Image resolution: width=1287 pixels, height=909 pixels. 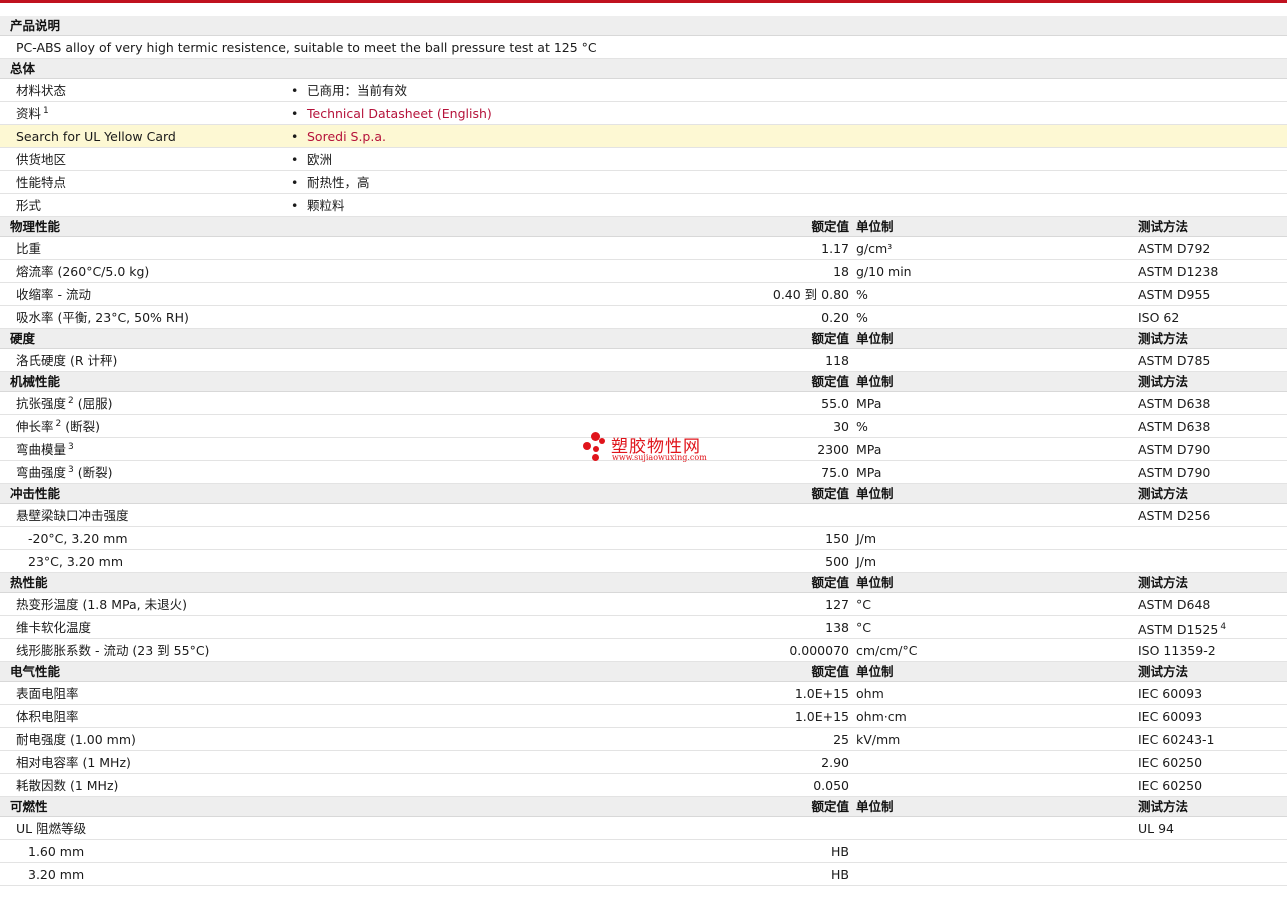 What do you see at coordinates (32, 113) in the screenshot?
I see `row-label: 资料 1` at bounding box center [32, 113].